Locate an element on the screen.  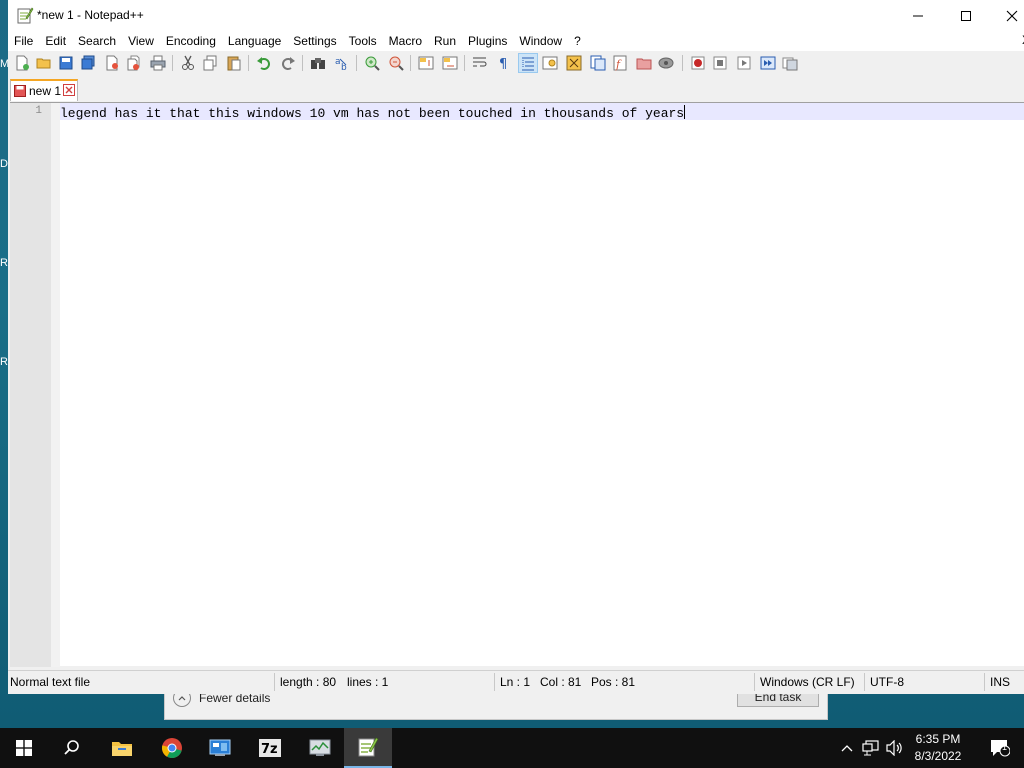
print-button is located at coordinates (158, 63).